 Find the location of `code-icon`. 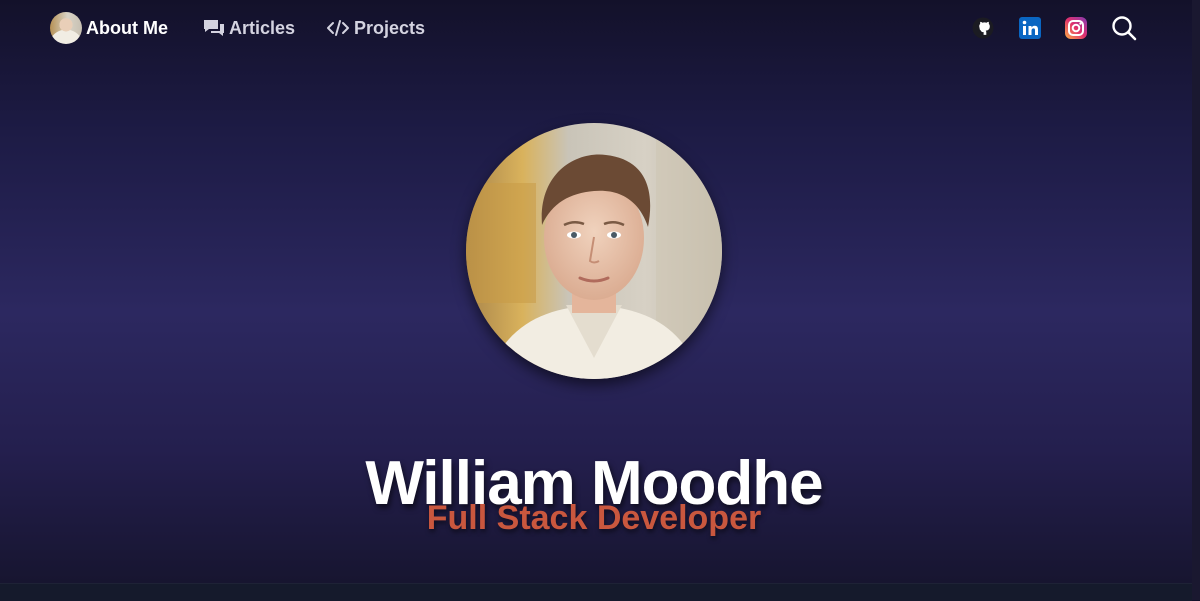

code-icon is located at coordinates (338, 28).